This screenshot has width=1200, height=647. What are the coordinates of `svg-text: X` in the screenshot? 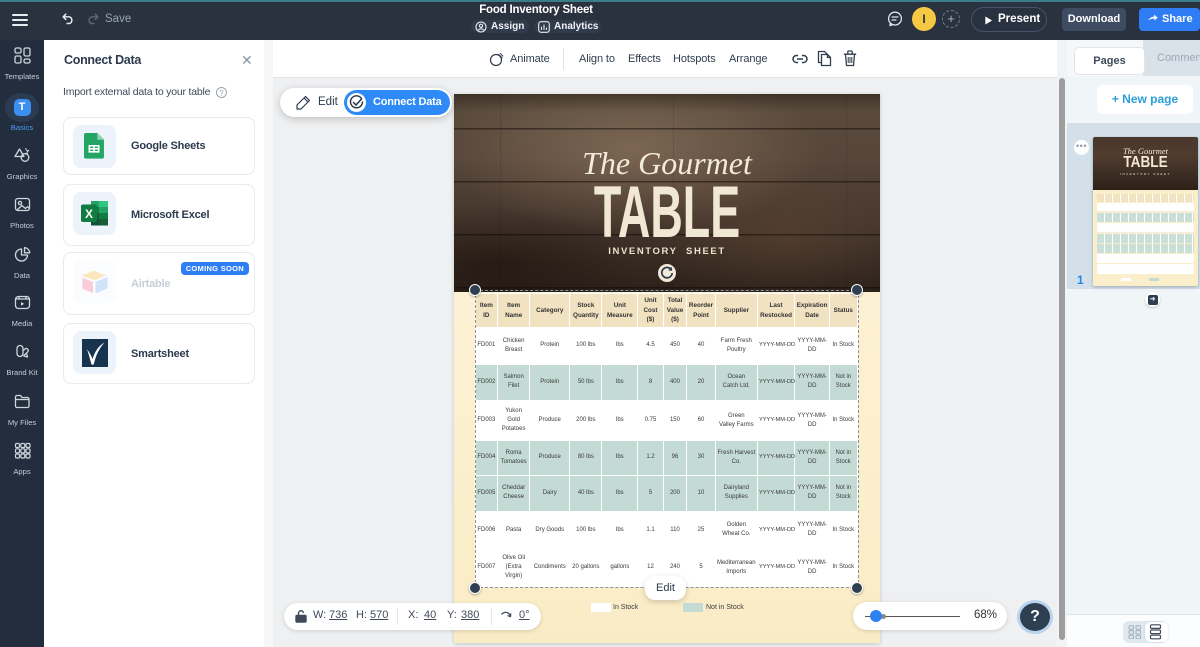 It's located at (89, 214).